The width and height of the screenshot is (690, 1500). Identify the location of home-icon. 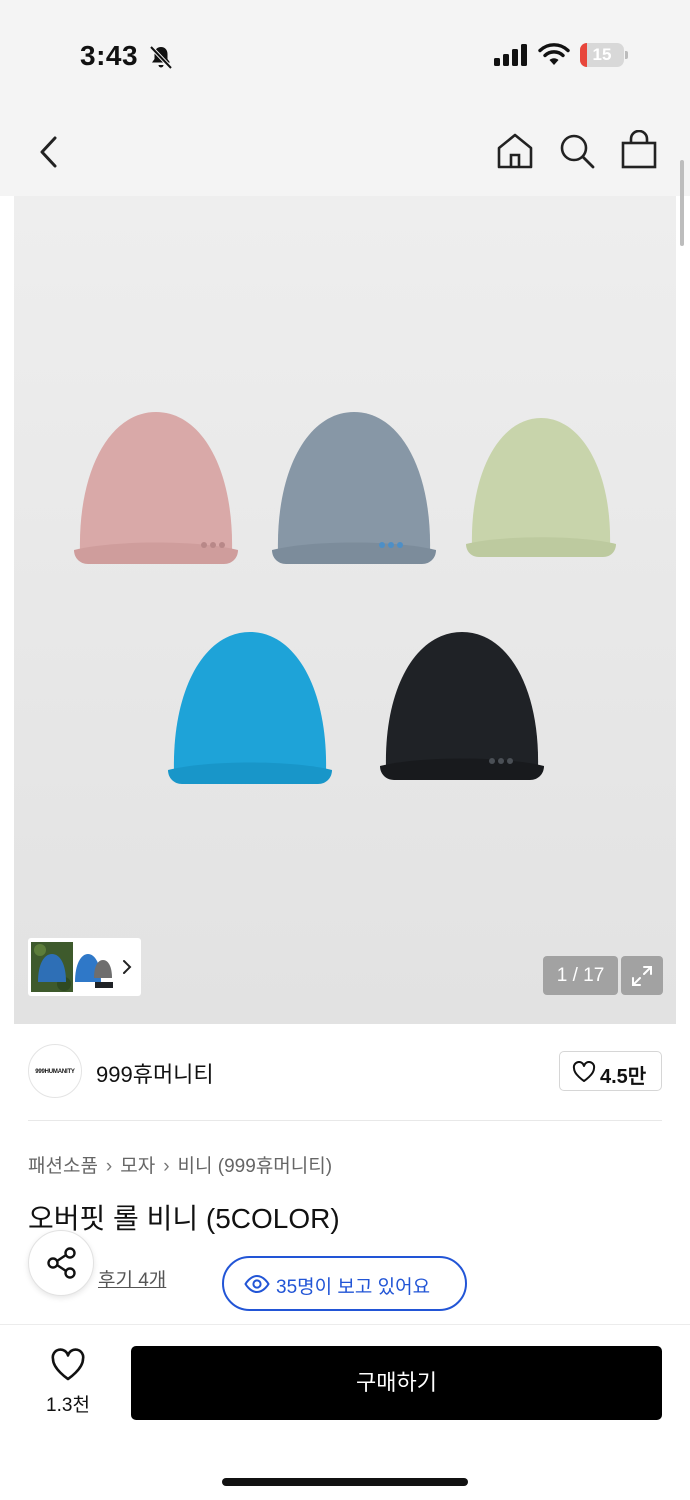
(515, 151).